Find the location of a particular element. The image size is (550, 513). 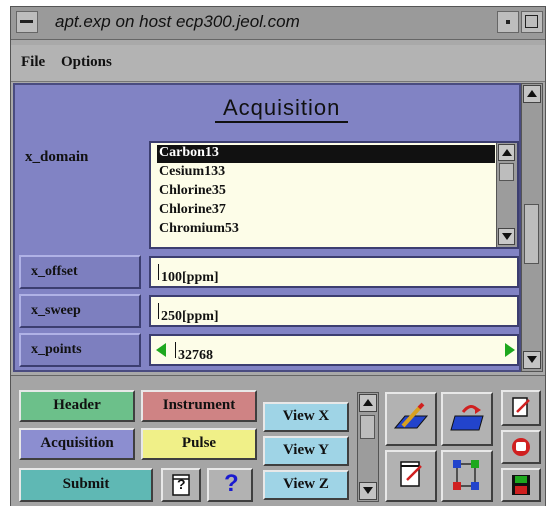

hand-stop-icon is located at coordinates (521, 447).